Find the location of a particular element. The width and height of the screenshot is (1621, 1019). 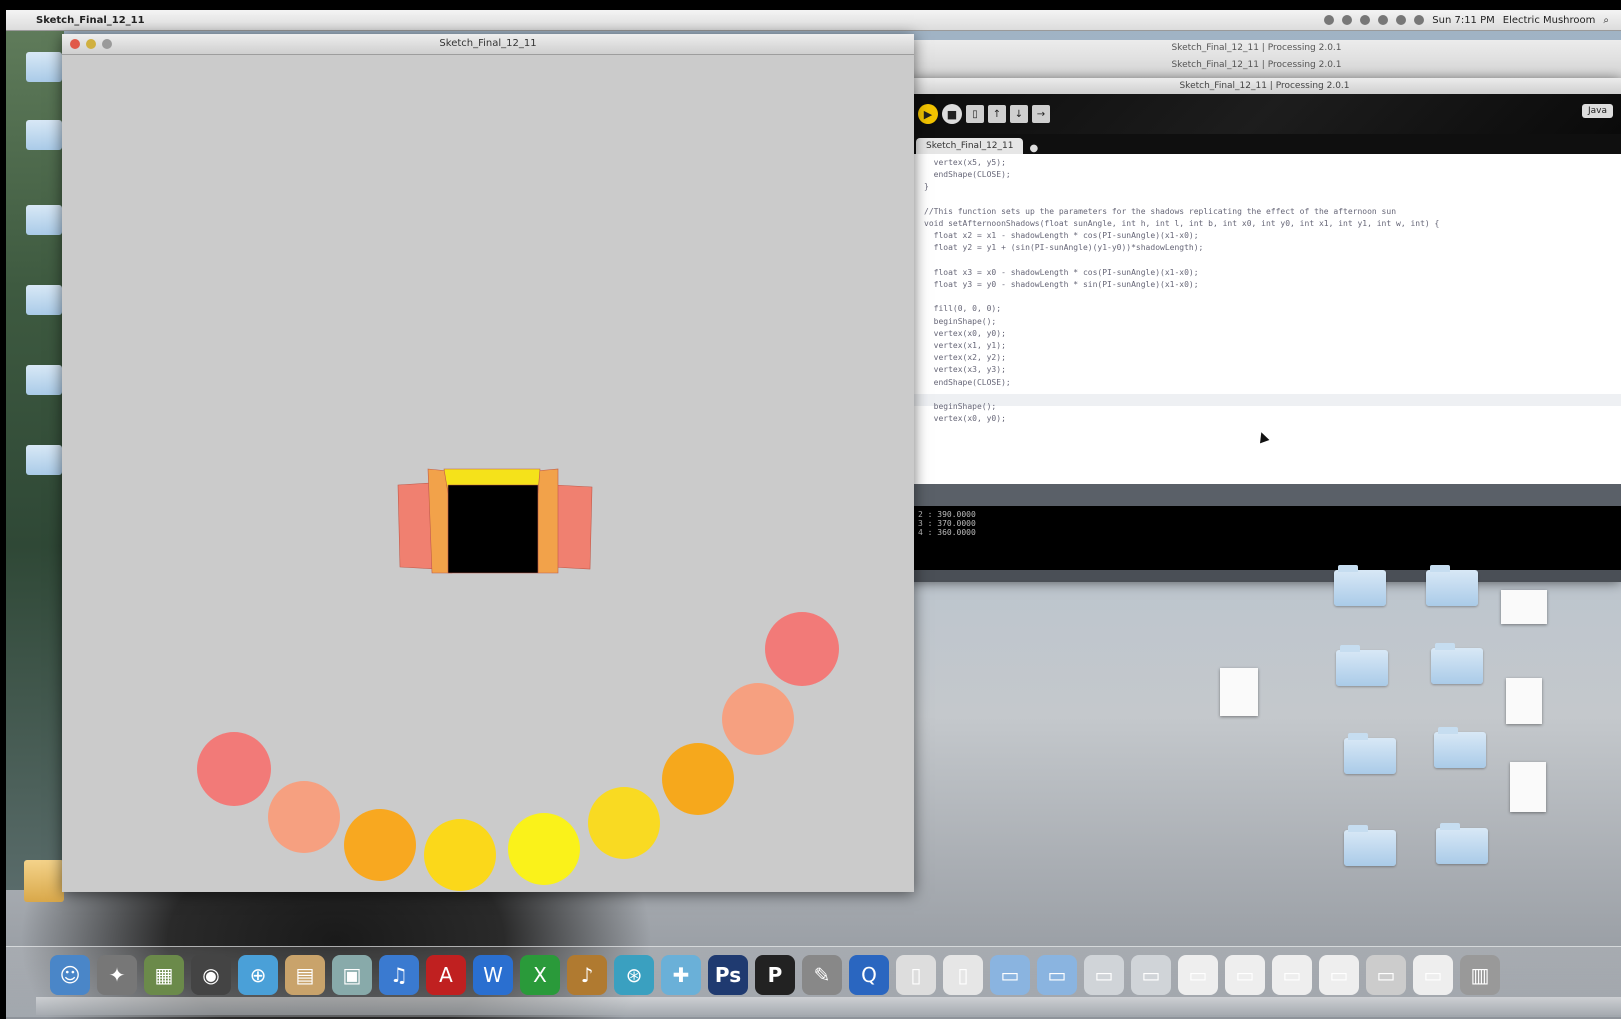

status-bar is located at coordinates (1264, 576).